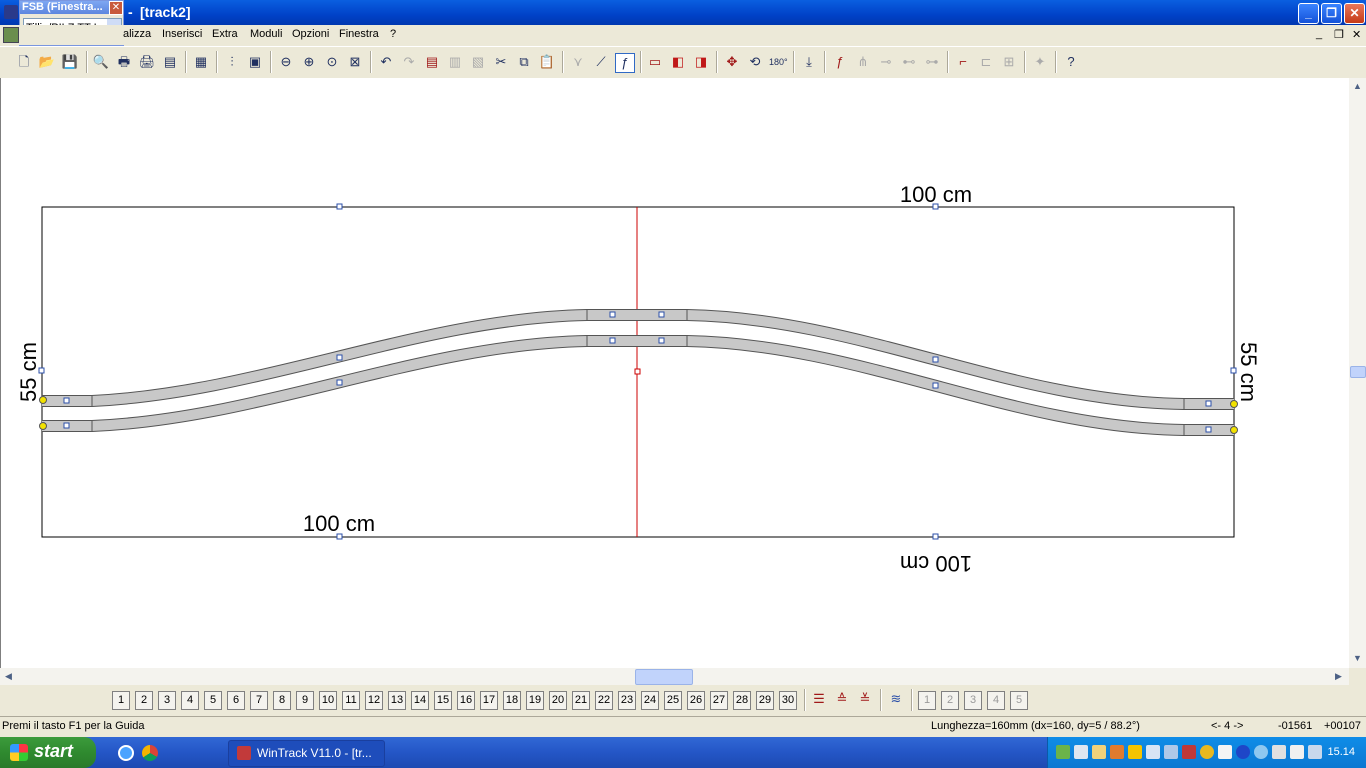 Image resolution: width=1366 pixels, height=768 pixels. Describe the element at coordinates (310, 34) in the screenshot. I see `menu-opzioni: Opzioni` at that location.